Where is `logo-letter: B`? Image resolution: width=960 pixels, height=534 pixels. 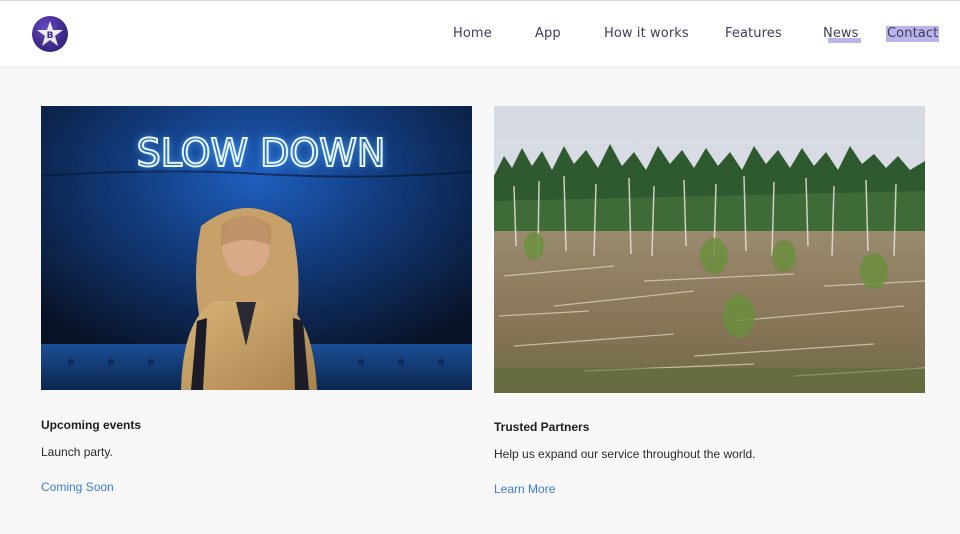
logo-letter: B is located at coordinates (50, 36).